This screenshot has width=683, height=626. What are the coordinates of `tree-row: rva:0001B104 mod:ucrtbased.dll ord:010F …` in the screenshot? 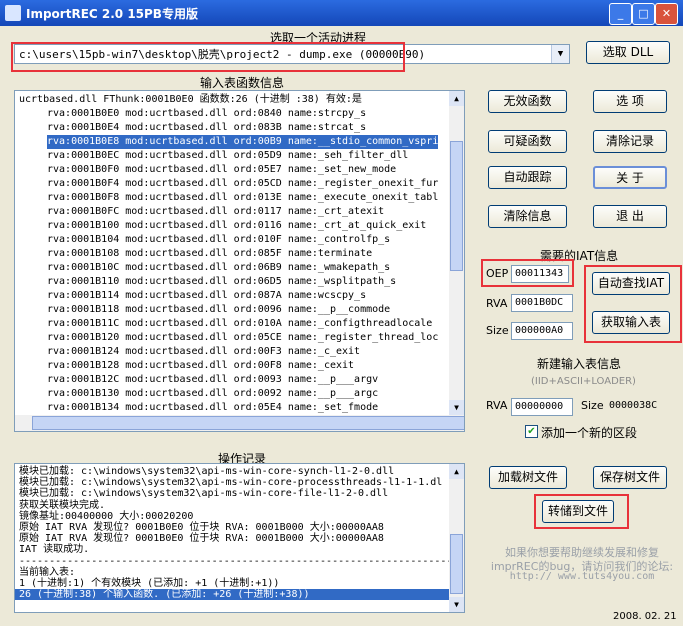 It's located at (218, 240).